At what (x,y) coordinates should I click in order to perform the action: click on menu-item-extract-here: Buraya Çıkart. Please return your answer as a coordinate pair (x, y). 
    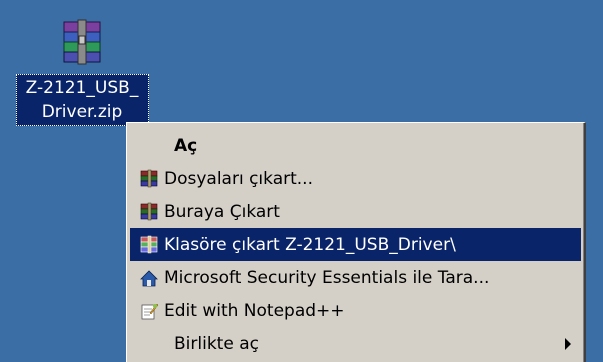
    Looking at the image, I should click on (355, 211).